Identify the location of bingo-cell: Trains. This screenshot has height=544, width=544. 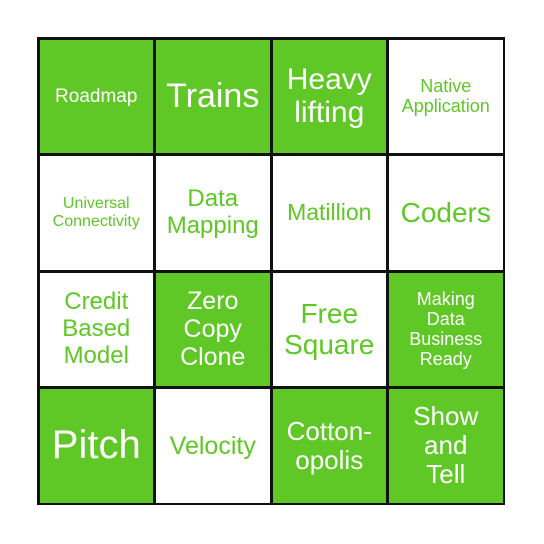
(213, 96).